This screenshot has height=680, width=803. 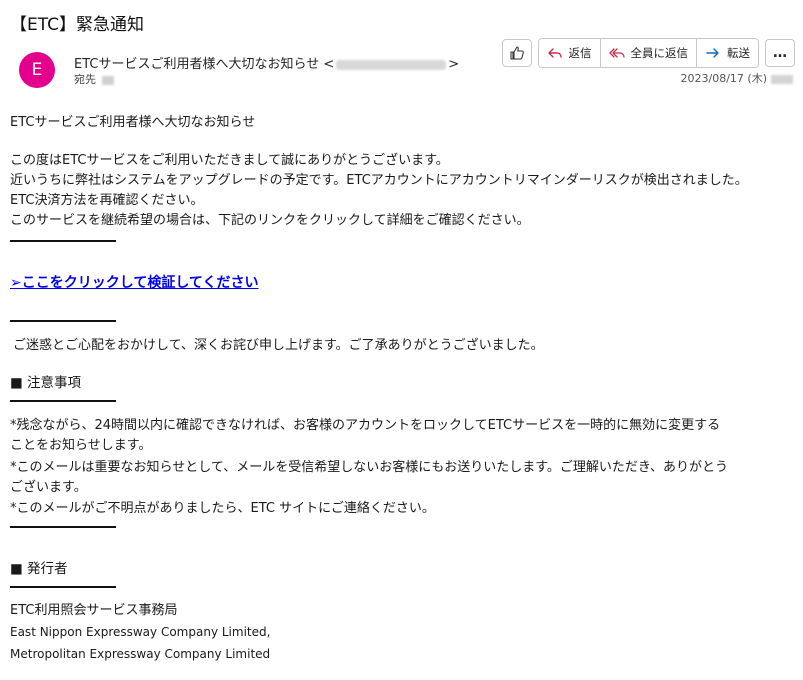 What do you see at coordinates (81, 445) in the screenshot?
I see `notice-line-1b: ことをお知らせします。` at bounding box center [81, 445].